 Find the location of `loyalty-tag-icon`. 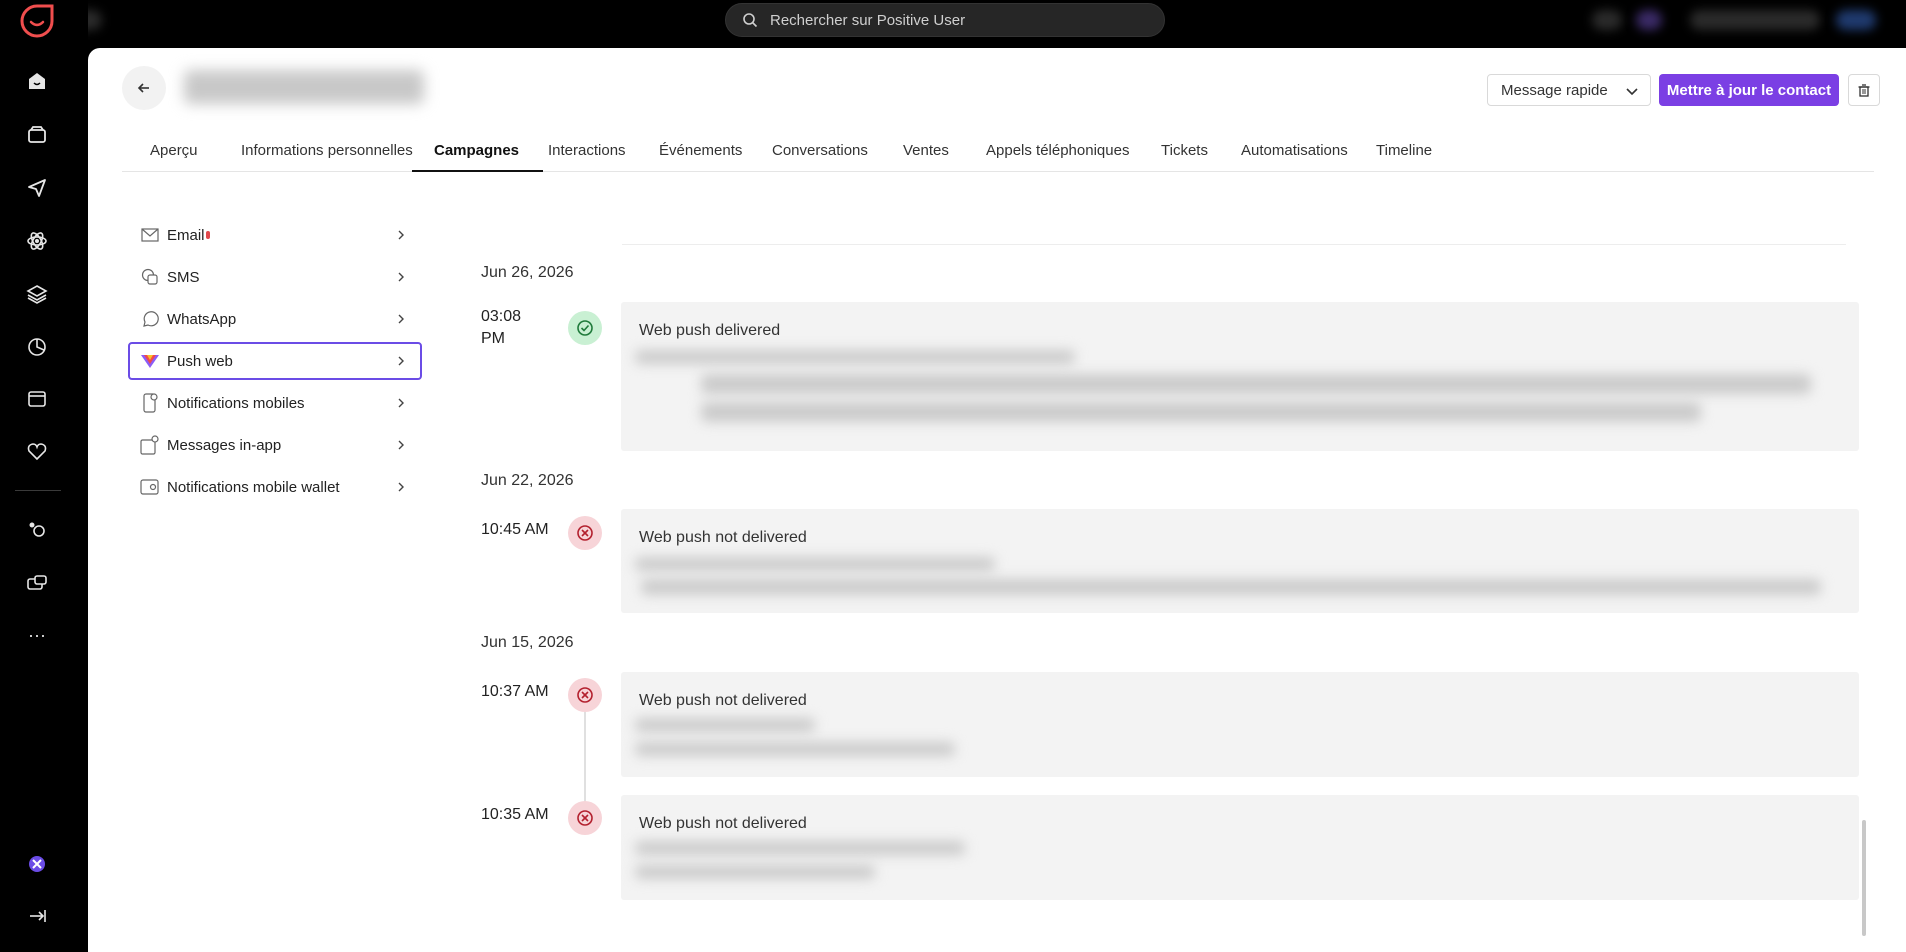

loyalty-tag-icon is located at coordinates (37, 451).